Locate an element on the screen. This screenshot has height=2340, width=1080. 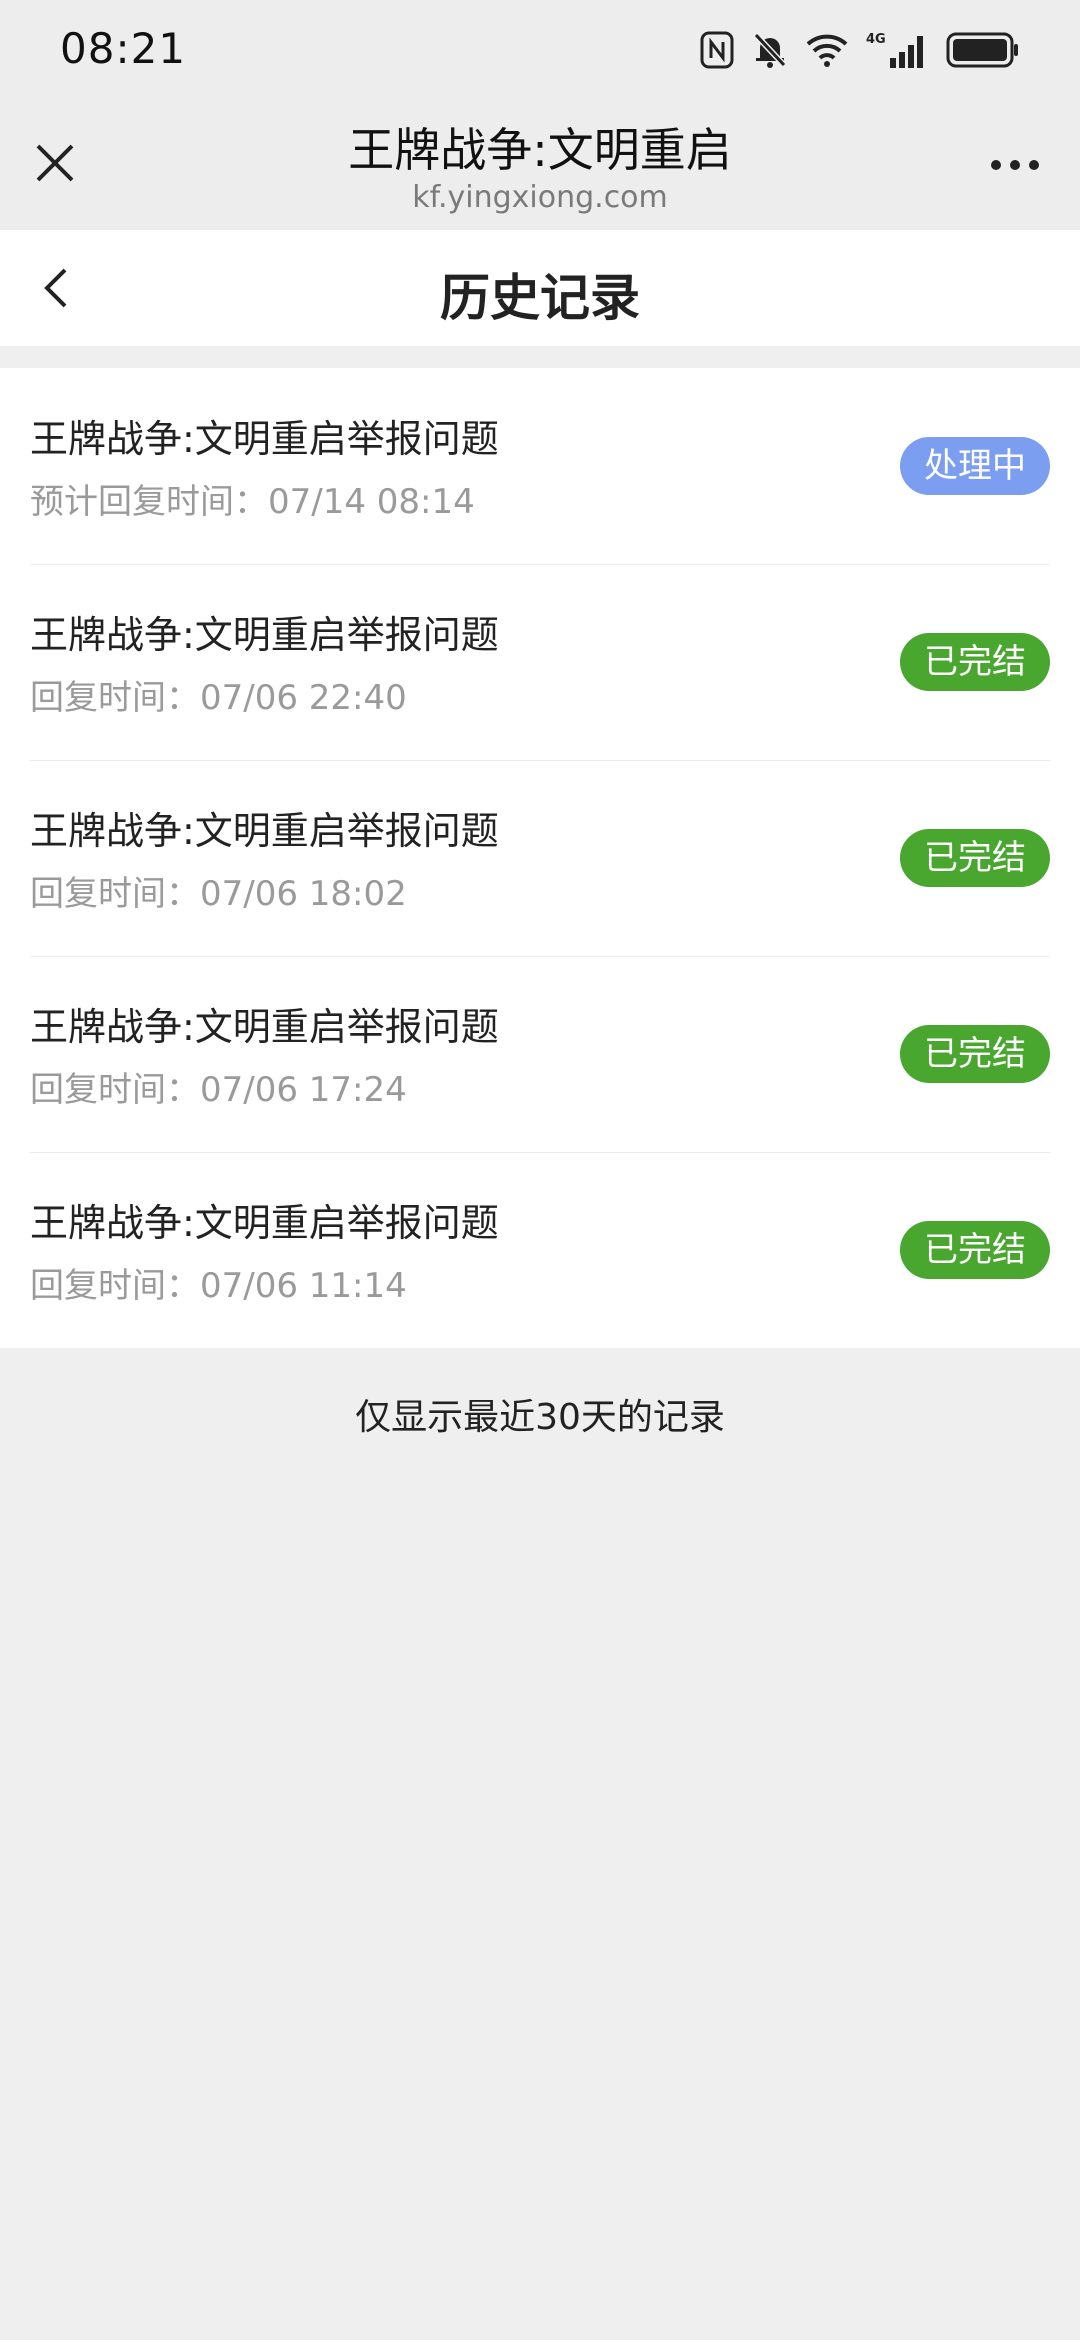
wifi-icon is located at coordinates (827, 50).